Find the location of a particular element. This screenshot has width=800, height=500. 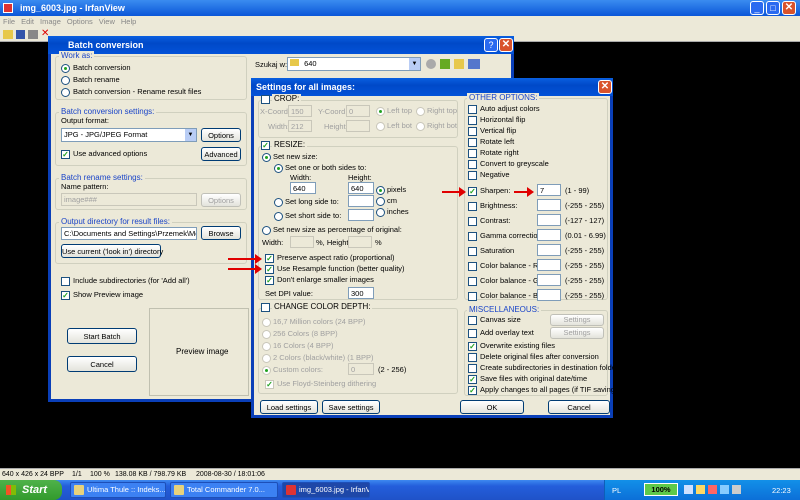

brightness-checkbox is located at coordinates (472, 206).